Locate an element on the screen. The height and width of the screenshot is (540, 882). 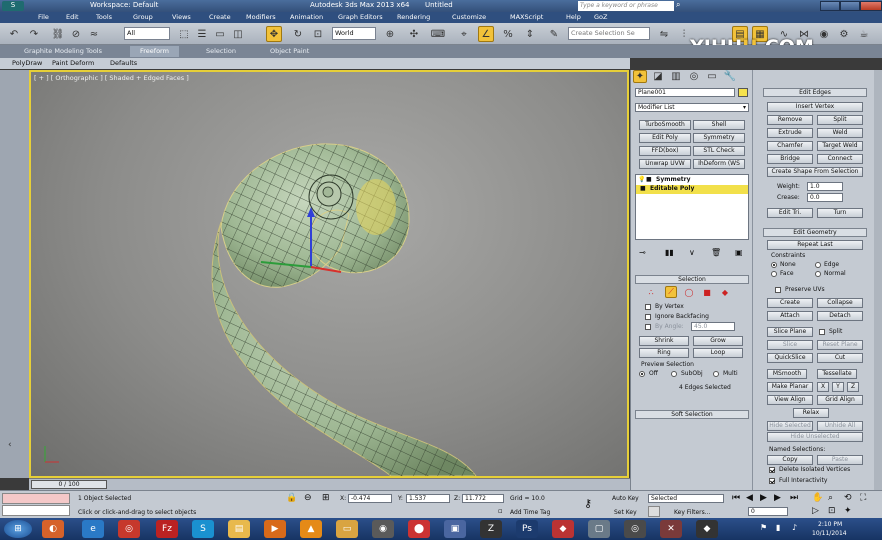
snap-toggle-icon: ⌖ is located at coordinates (464, 34).